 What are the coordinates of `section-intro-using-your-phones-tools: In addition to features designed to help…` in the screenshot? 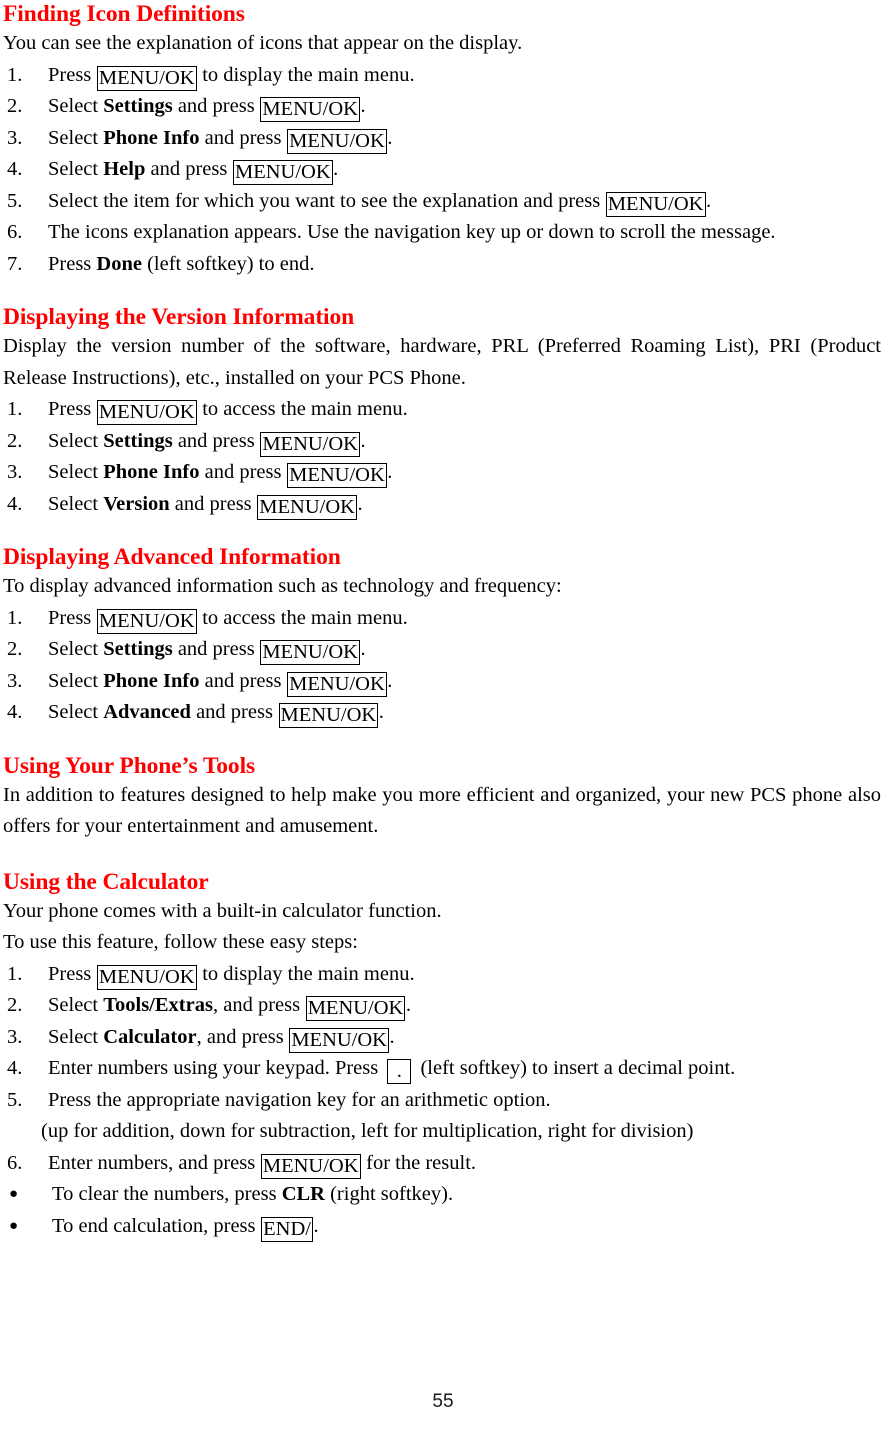 It's located at (442, 810).